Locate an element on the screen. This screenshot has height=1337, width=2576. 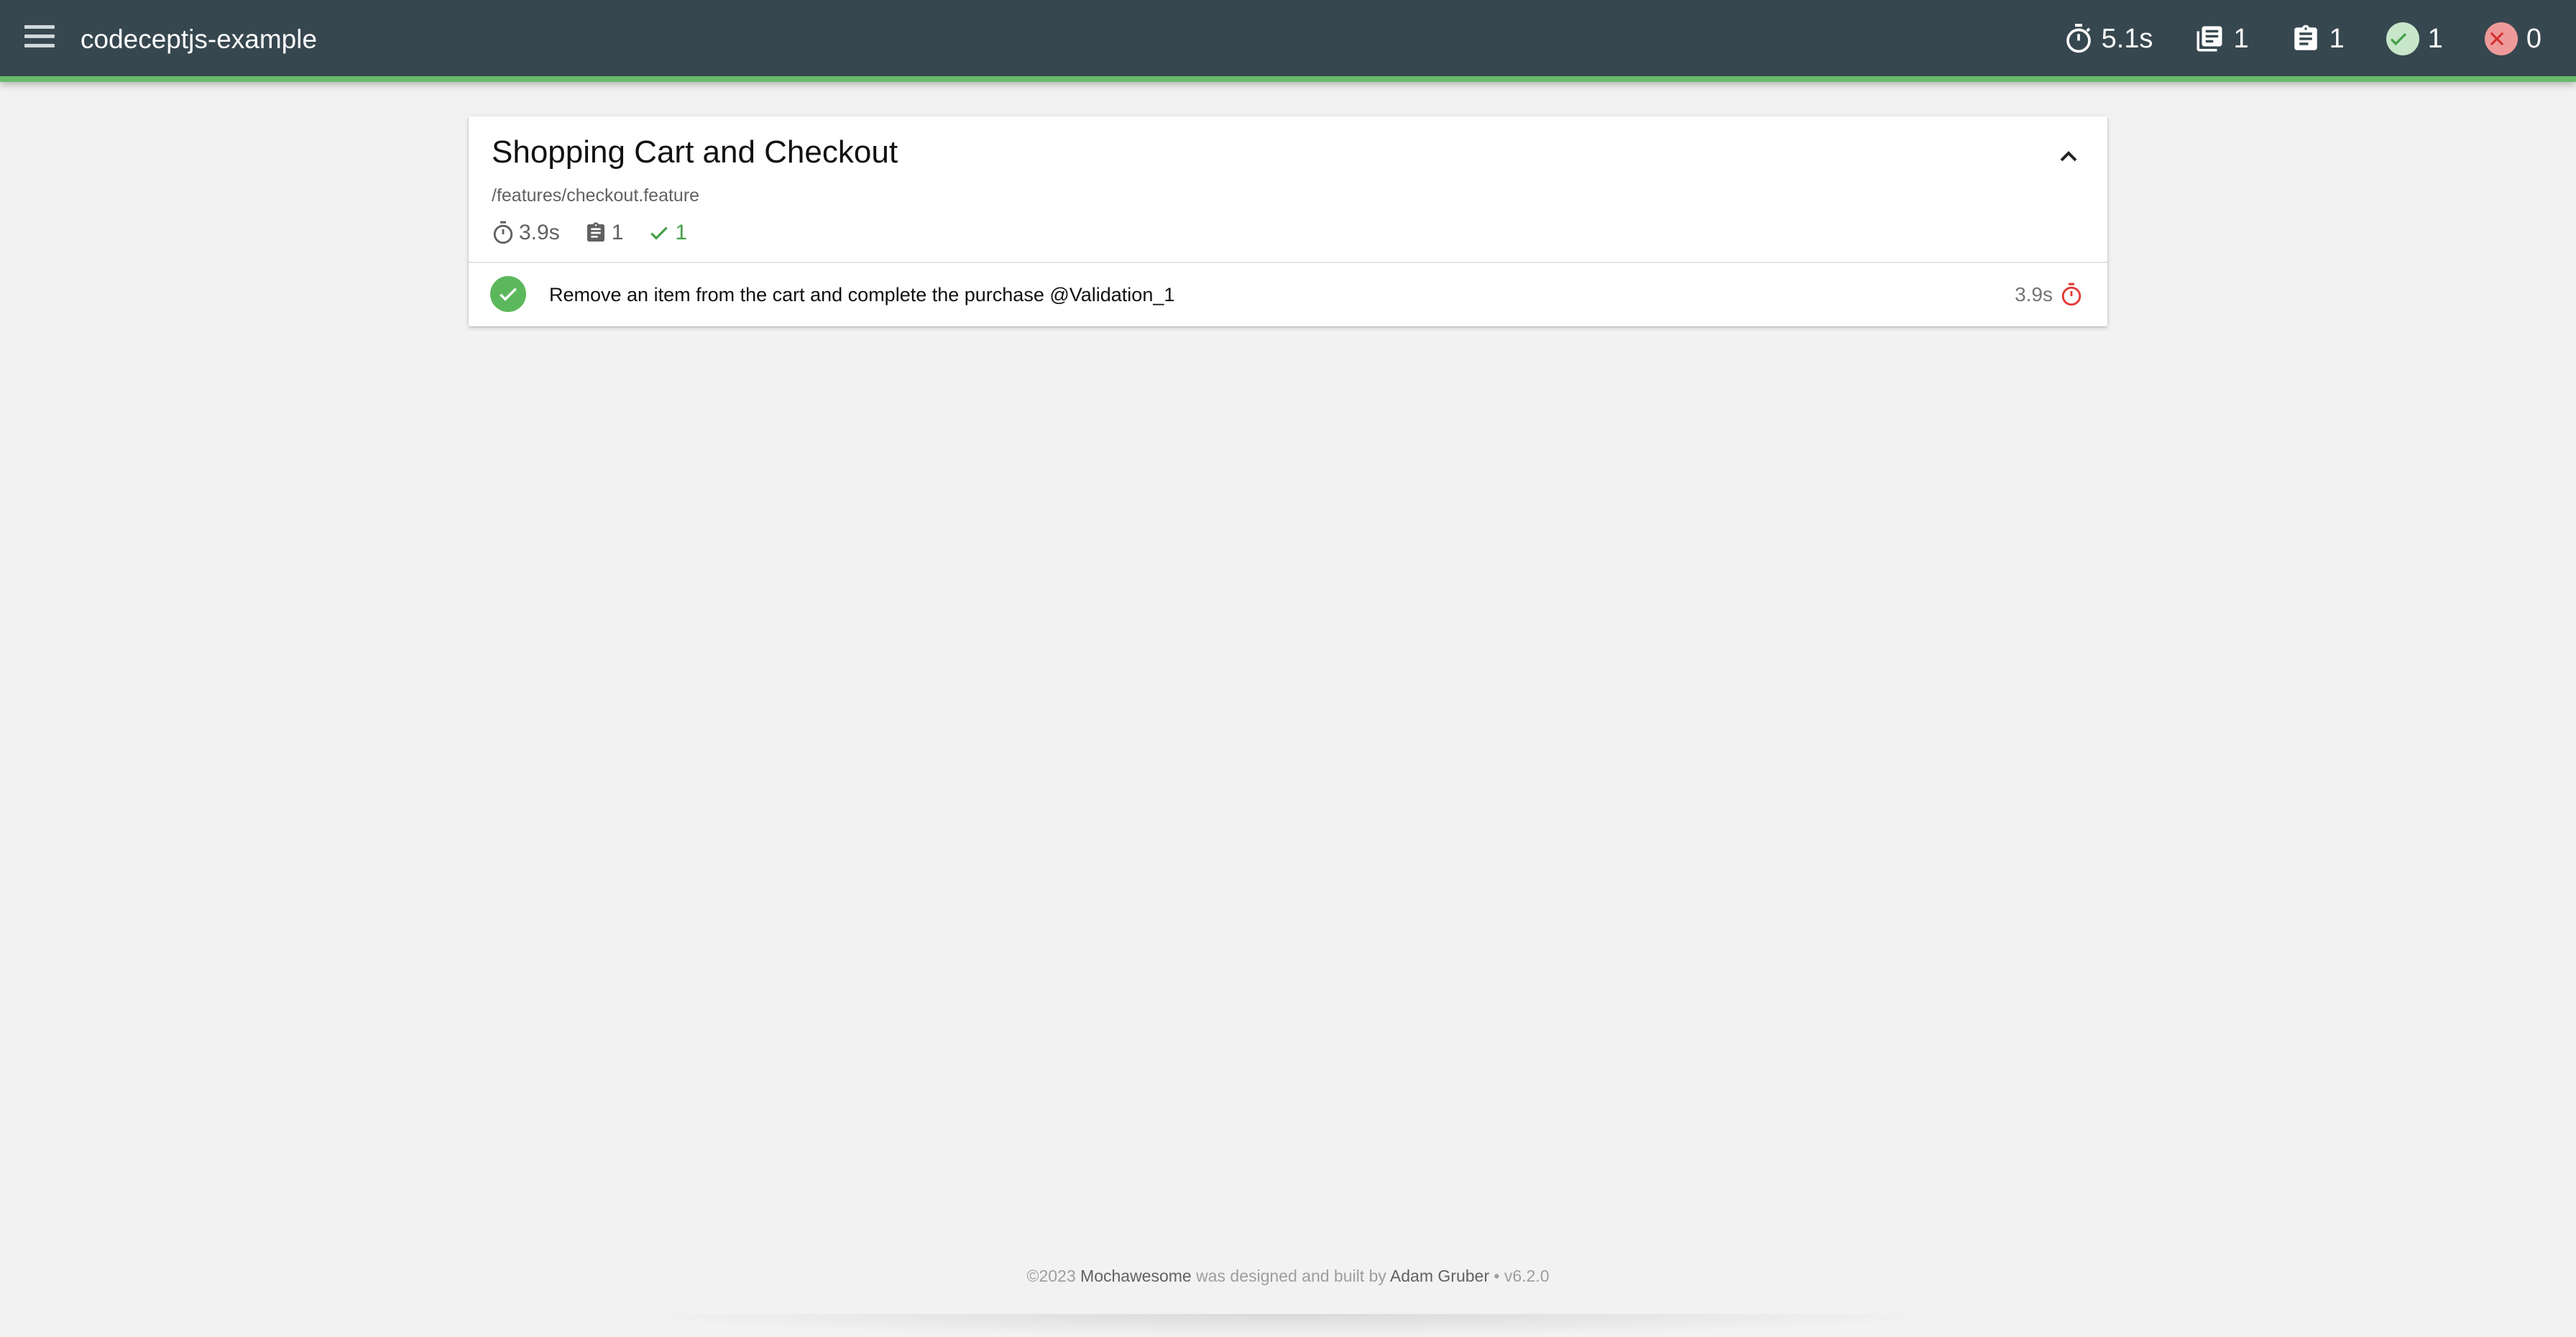
summary-failures-value: 0 is located at coordinates (2534, 39).